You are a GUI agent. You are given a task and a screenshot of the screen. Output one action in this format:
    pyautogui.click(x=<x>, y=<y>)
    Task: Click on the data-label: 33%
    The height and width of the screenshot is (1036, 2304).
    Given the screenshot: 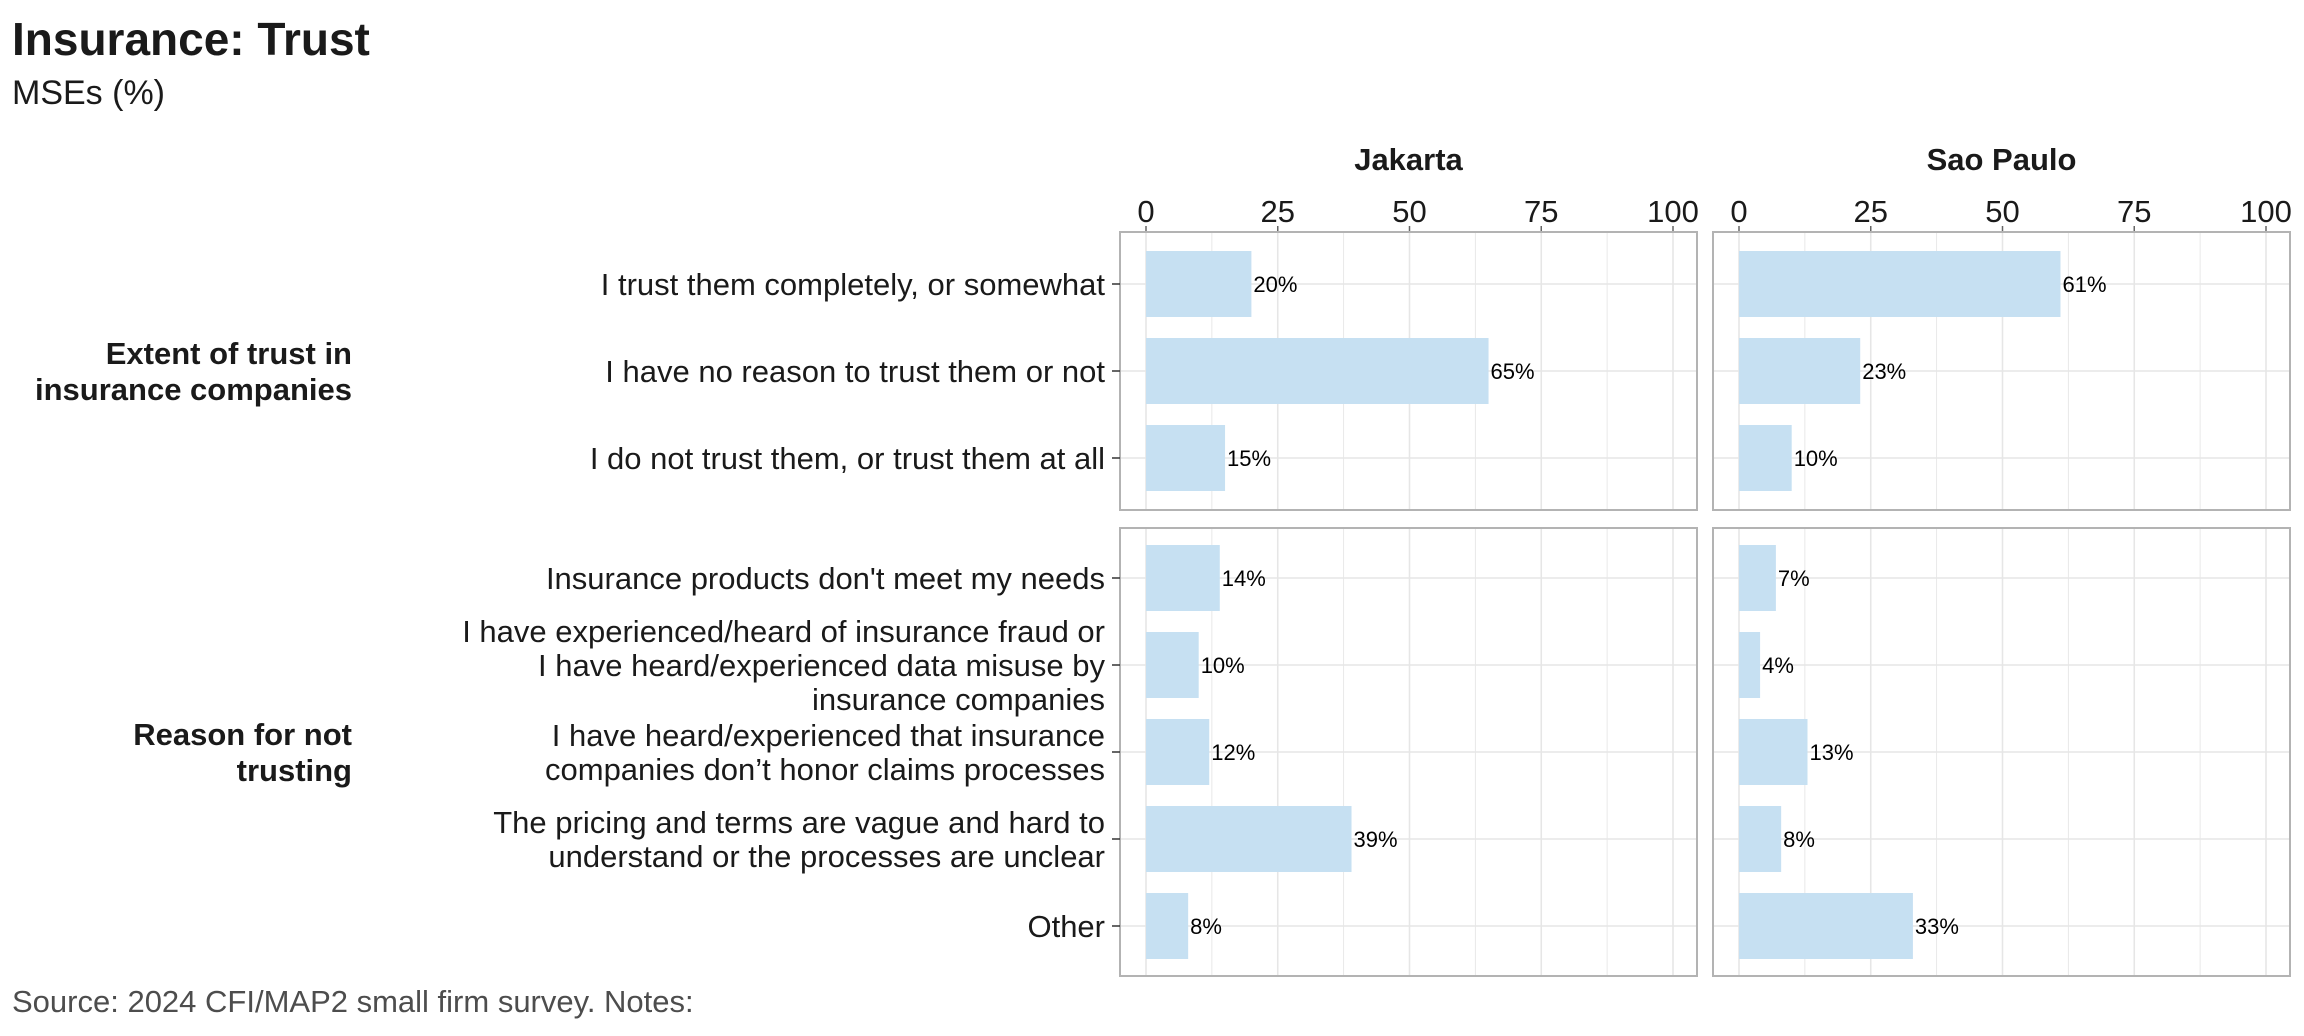 What is the action you would take?
    pyautogui.click(x=1937, y=926)
    